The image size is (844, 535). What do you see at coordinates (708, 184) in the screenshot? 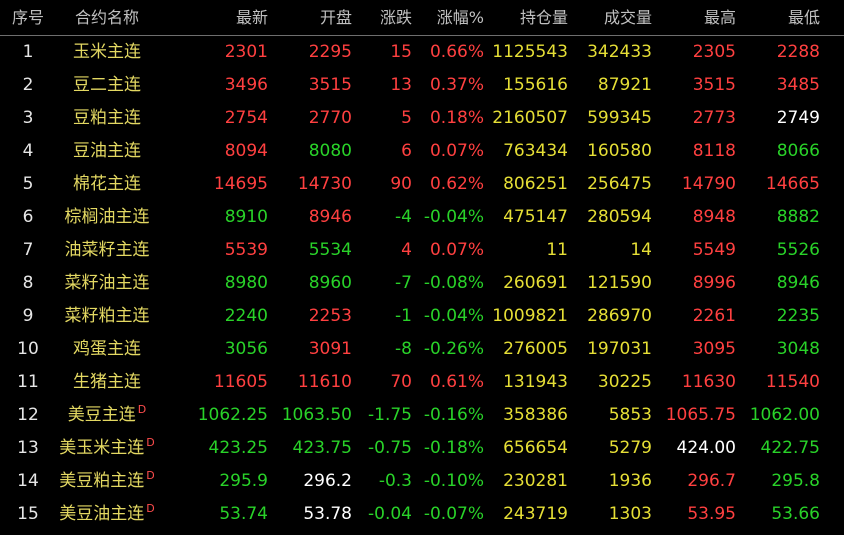
I see `high-price: 14790` at bounding box center [708, 184].